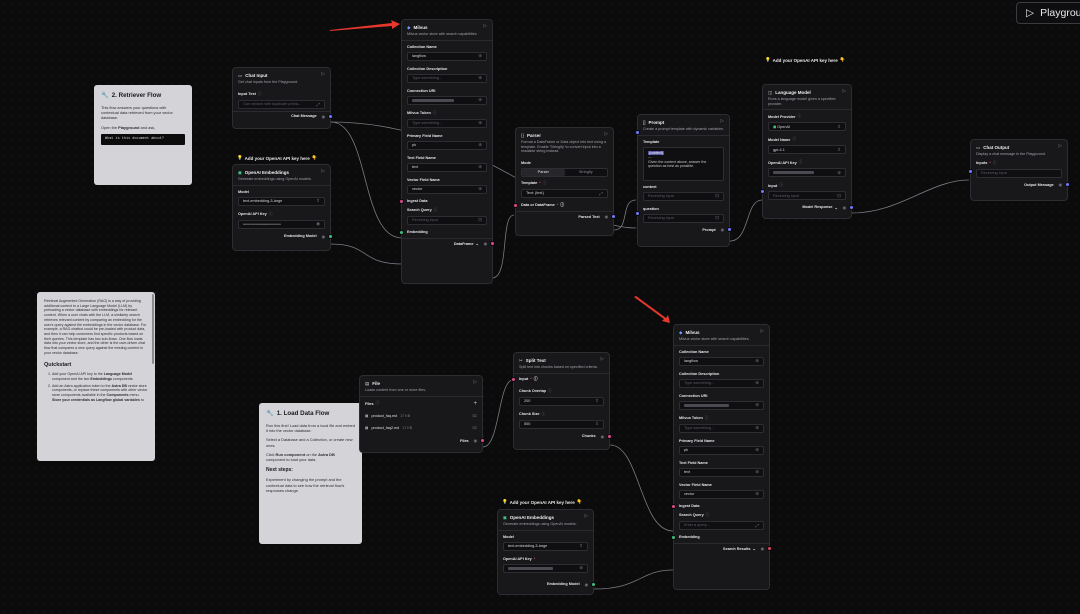 Image resolution: width=1080 pixels, height=614 pixels. I want to click on question-input: Receiving input ⊡, so click(683, 218).